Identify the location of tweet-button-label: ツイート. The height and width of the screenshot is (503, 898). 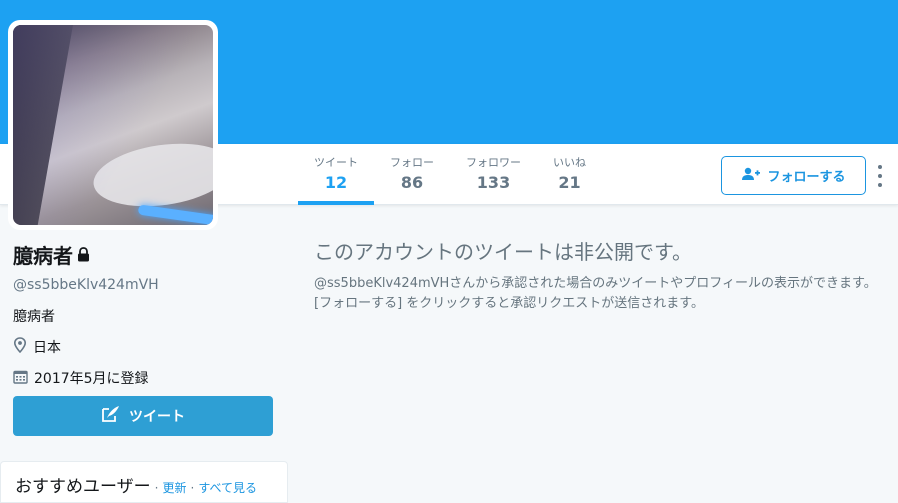
(157, 417).